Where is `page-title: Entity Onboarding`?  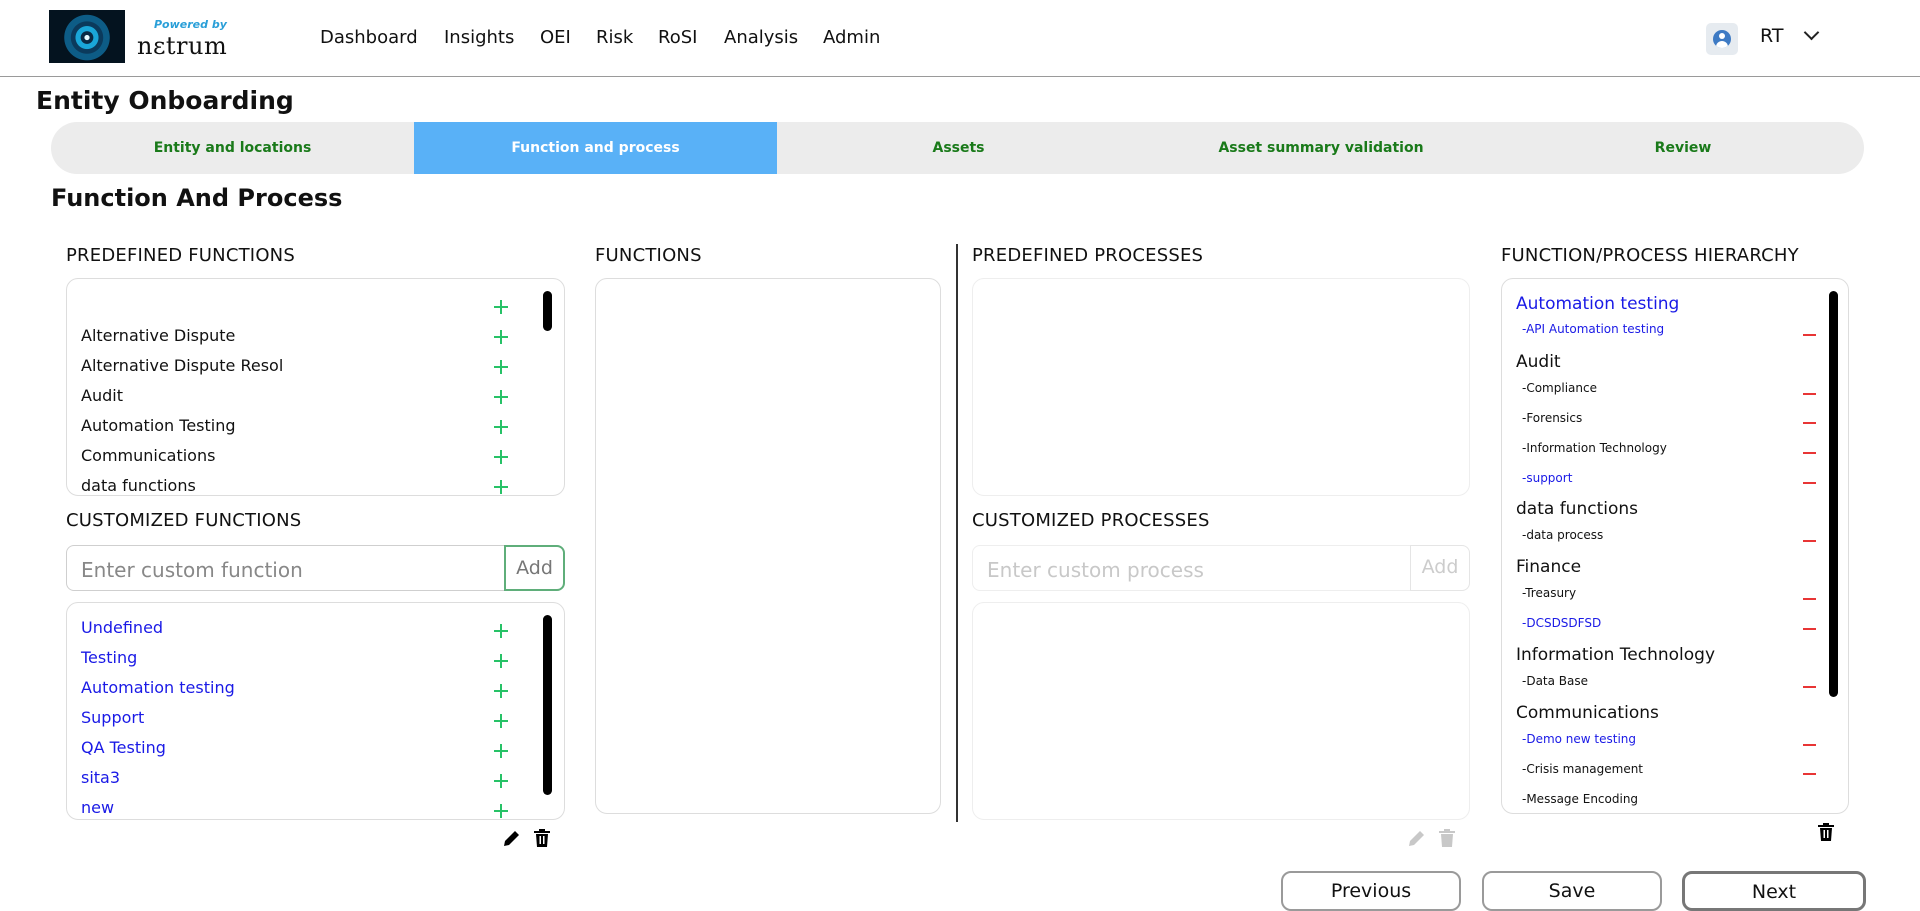 page-title: Entity Onboarding is located at coordinates (165, 100).